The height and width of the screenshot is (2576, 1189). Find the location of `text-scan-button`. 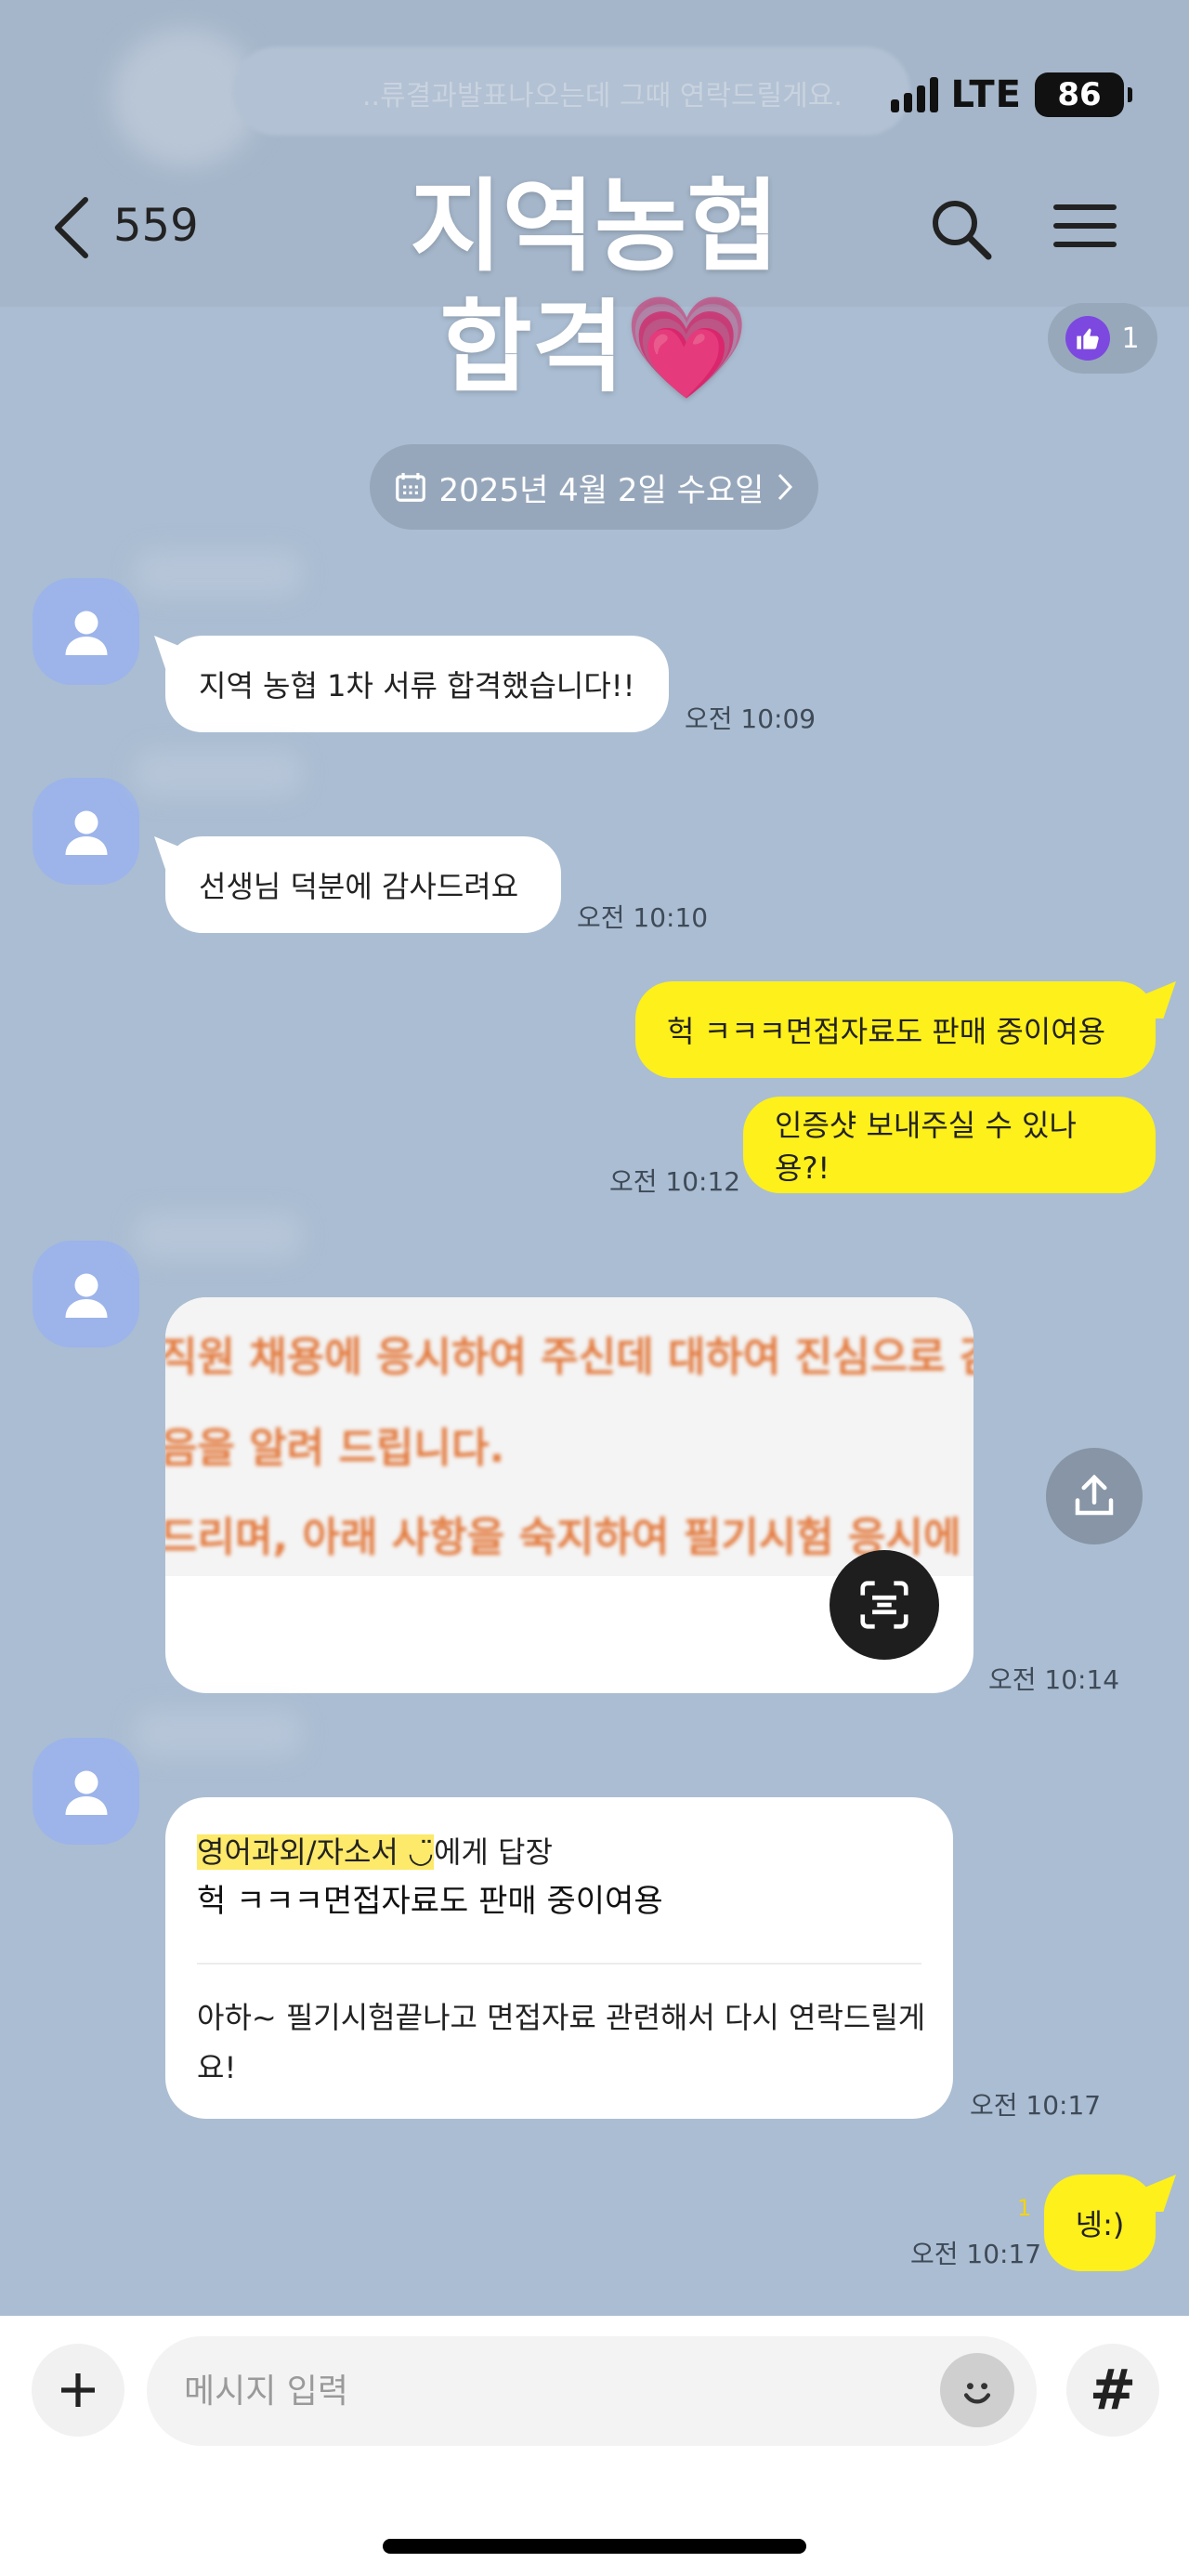

text-scan-button is located at coordinates (885, 1605).